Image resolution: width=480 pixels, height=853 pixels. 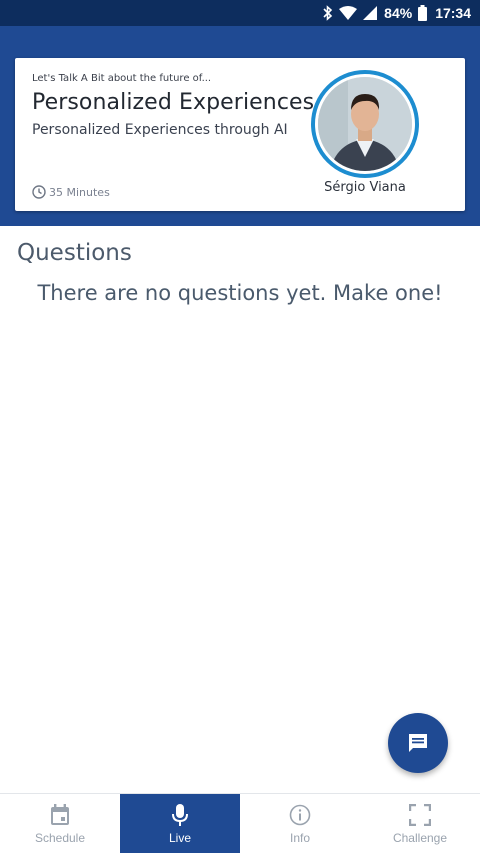 I want to click on clock-time: 17:34, so click(x=453, y=13).